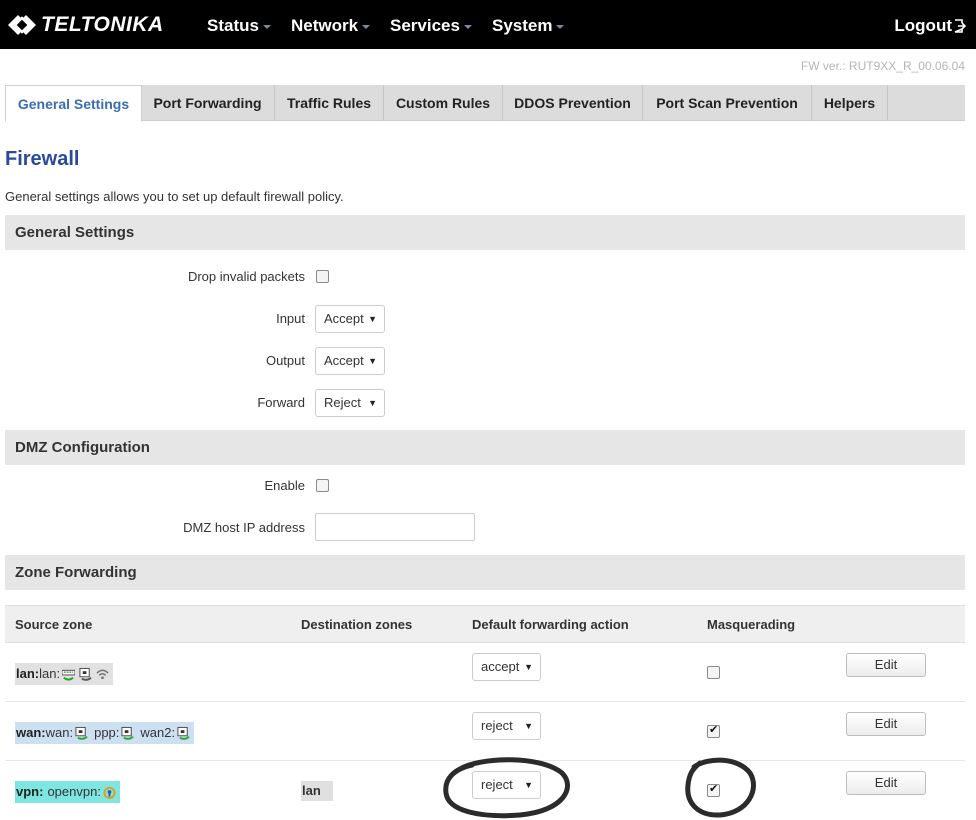 The image size is (976, 820). I want to click on output-policy-select: Accept ▼, so click(350, 361).